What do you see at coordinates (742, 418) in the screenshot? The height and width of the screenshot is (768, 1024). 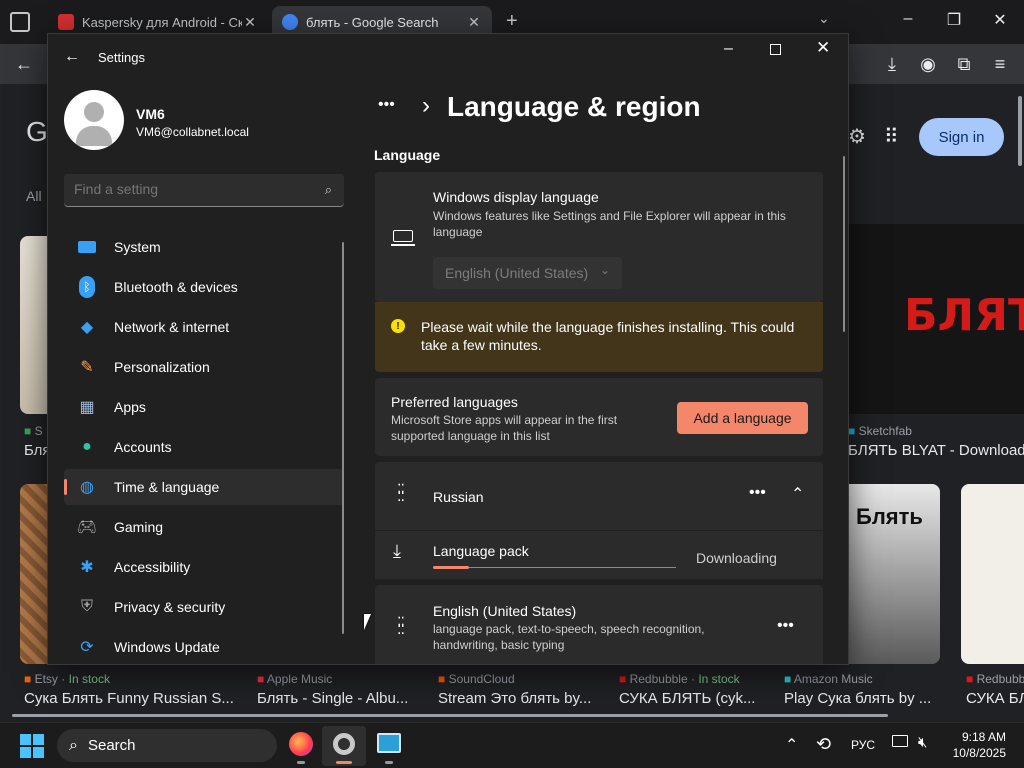 I see `add-language-button: Add a language` at bounding box center [742, 418].